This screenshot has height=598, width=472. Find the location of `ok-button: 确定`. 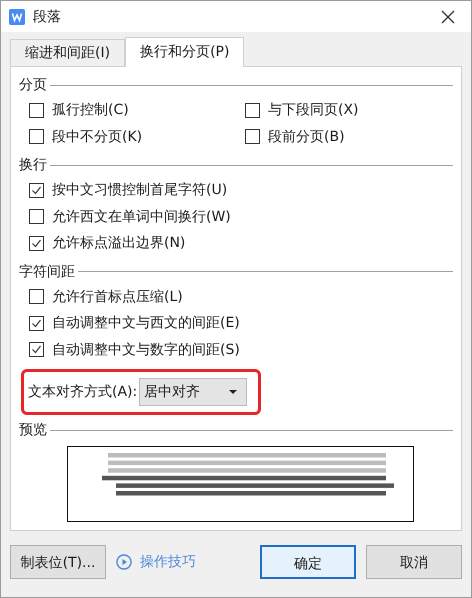

ok-button: 确定 is located at coordinates (308, 562).